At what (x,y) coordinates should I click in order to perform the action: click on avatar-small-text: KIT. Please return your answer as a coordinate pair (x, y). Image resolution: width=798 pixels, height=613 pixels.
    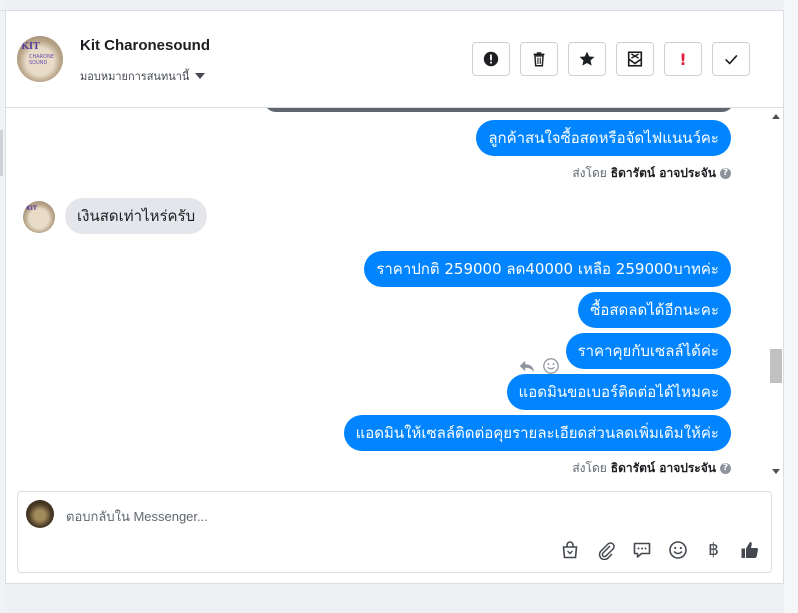
    Looking at the image, I should click on (31, 208).